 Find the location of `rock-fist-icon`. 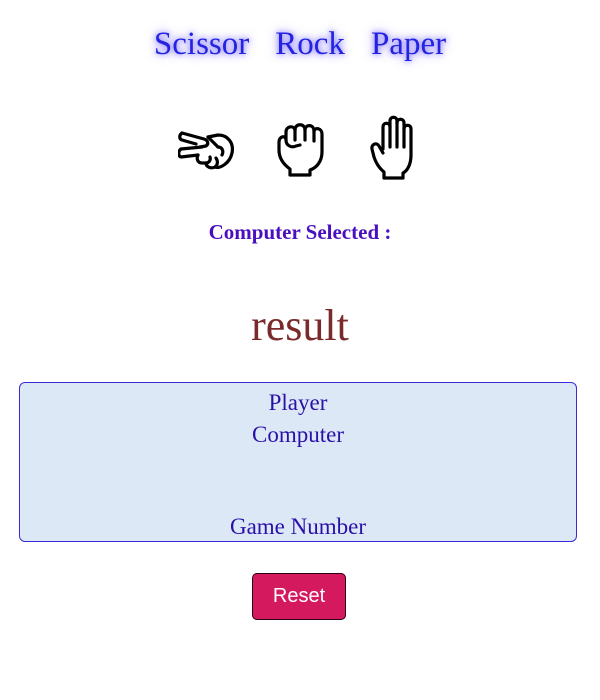

rock-fist-icon is located at coordinates (300, 150).